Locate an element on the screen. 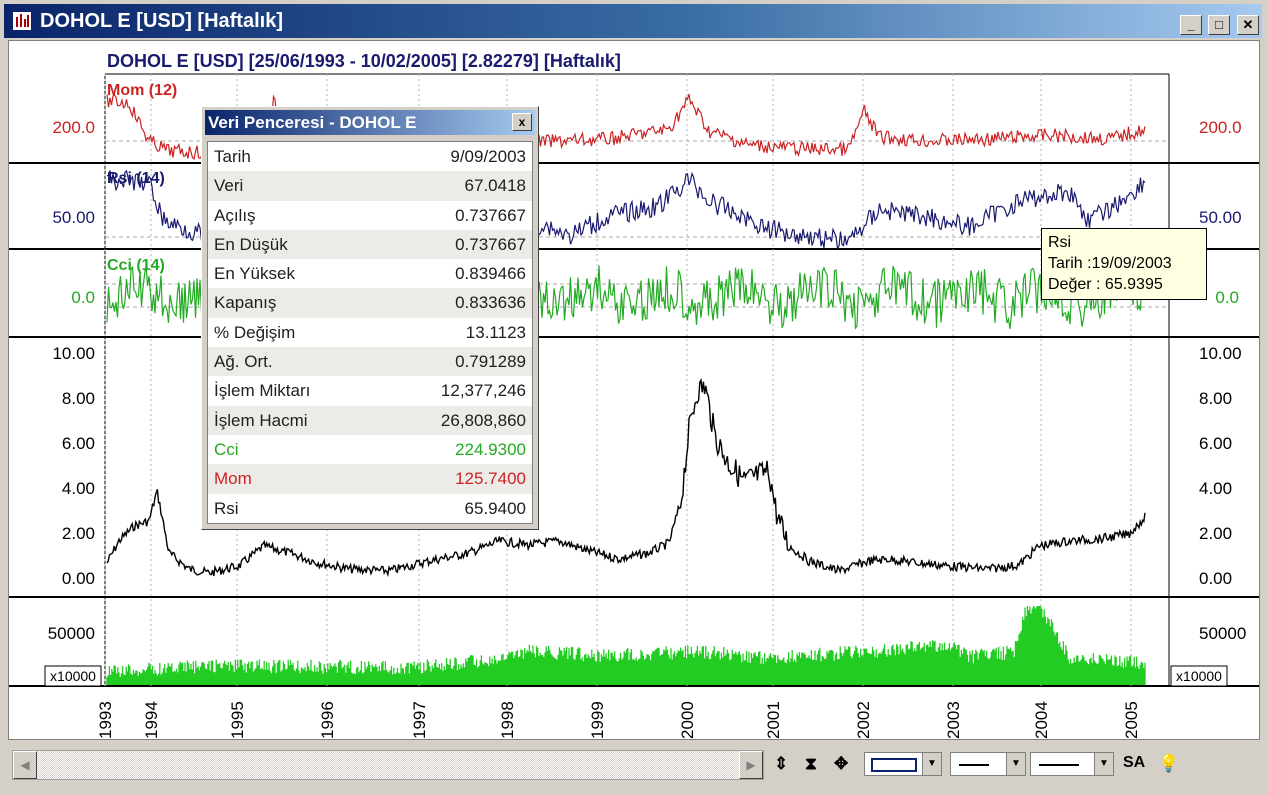 The width and height of the screenshot is (1268, 795). horizontal-scrollbar: ◀ ▶ is located at coordinates (388, 765).